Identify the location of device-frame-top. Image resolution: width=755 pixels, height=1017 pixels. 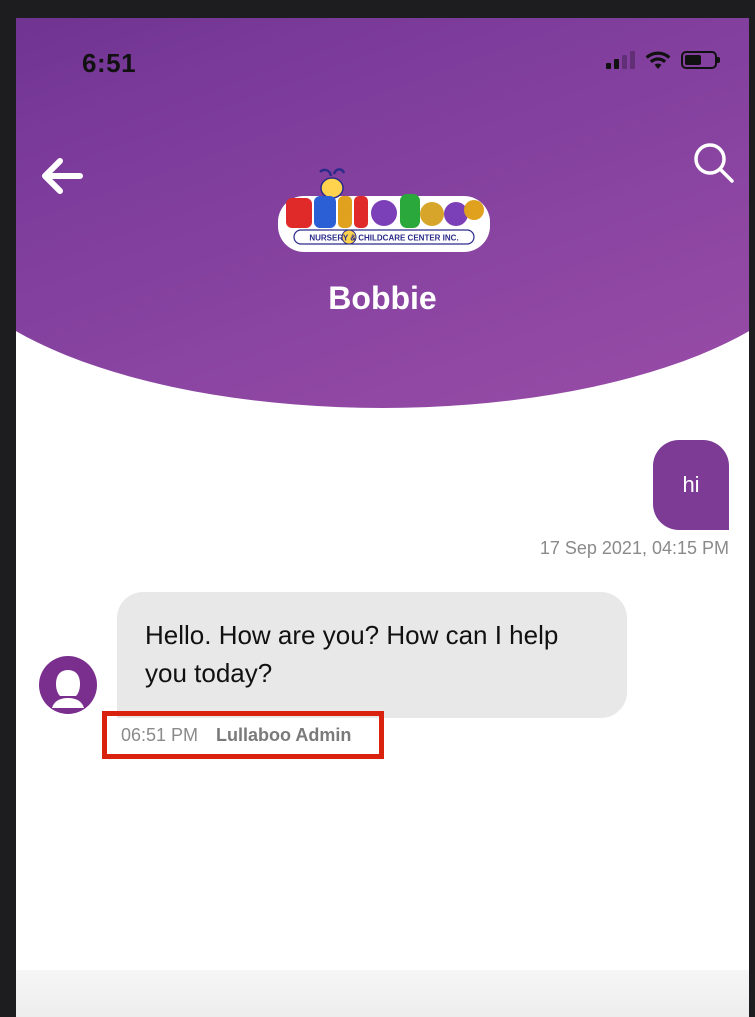
(377, 9).